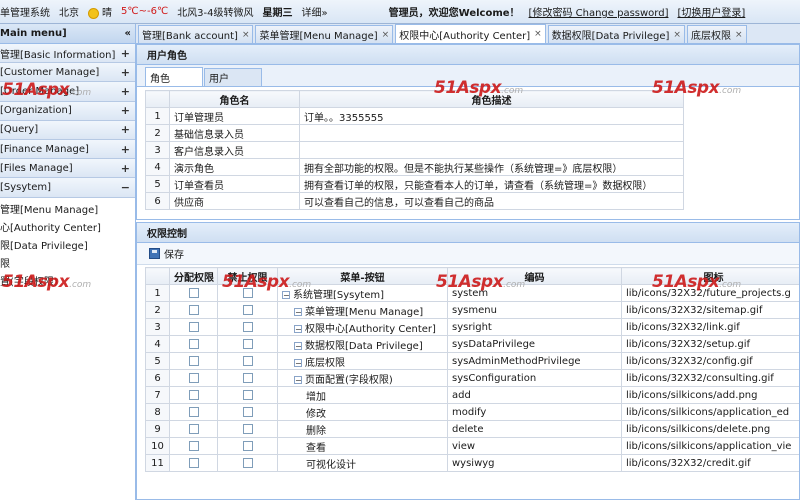 The height and width of the screenshot is (500, 800). I want to click on table-row: 1 订单管理员 订单。。3355555, so click(414, 116).